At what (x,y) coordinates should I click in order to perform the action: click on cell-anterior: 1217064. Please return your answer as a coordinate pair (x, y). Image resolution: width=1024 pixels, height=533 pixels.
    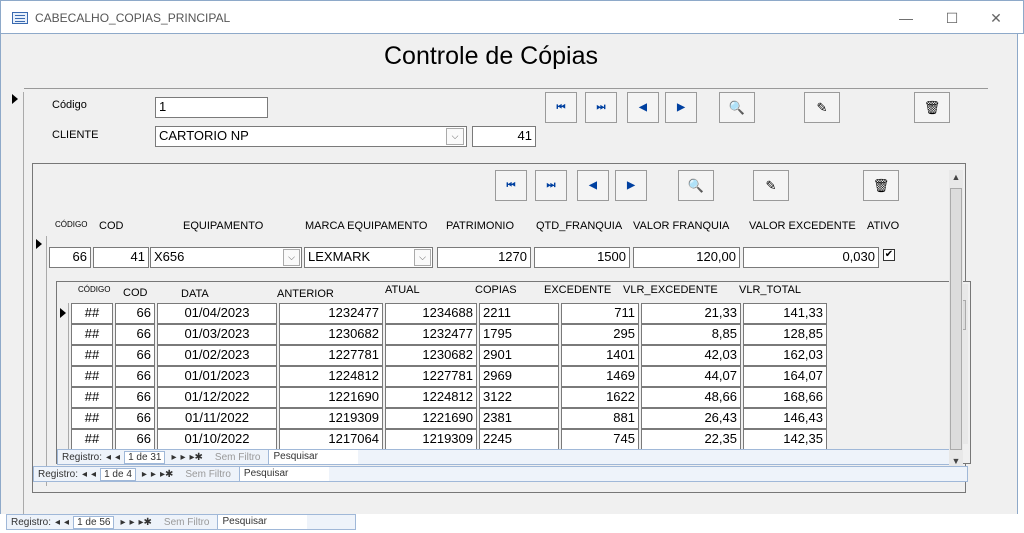
    Looking at the image, I should click on (331, 439).